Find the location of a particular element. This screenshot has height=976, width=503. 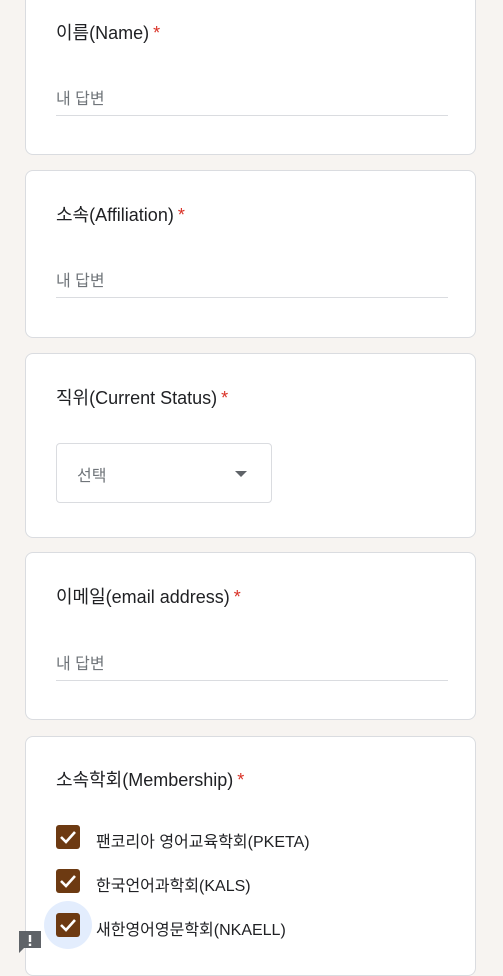

question-title-status: 직위(Current Status) * is located at coordinates (142, 398).